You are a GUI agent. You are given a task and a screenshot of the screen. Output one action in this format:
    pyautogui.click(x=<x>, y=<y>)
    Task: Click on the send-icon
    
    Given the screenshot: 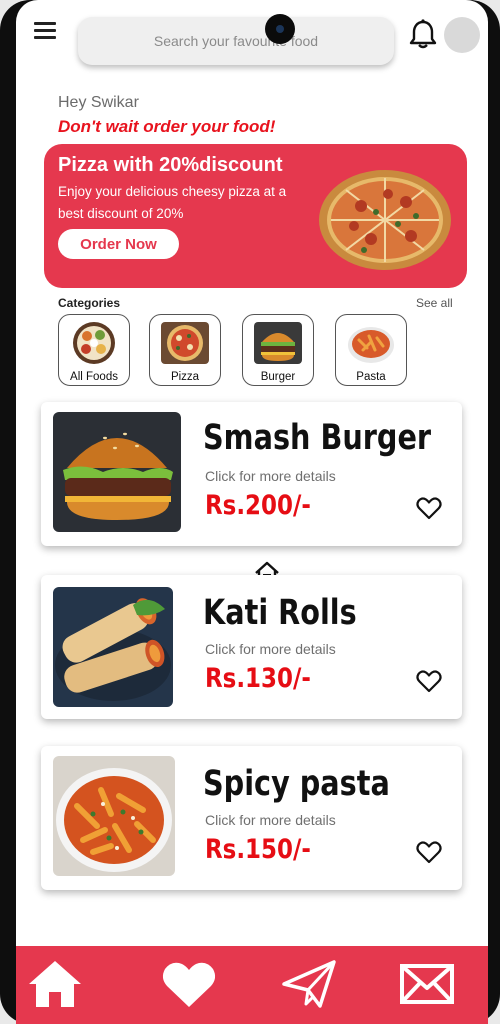 What is the action you would take?
    pyautogui.click(x=309, y=984)
    